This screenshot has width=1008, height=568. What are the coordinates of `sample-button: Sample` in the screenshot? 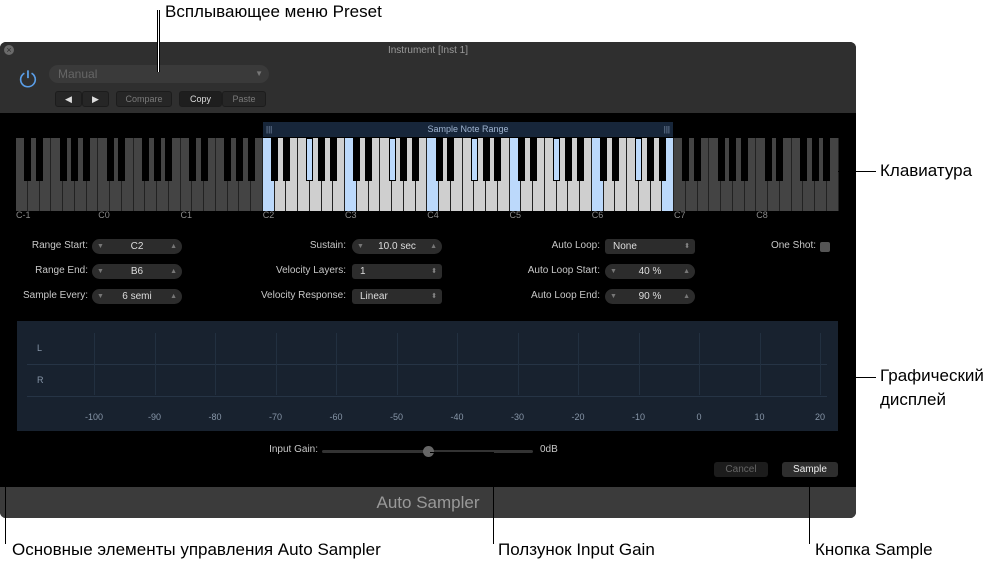 It's located at (810, 469).